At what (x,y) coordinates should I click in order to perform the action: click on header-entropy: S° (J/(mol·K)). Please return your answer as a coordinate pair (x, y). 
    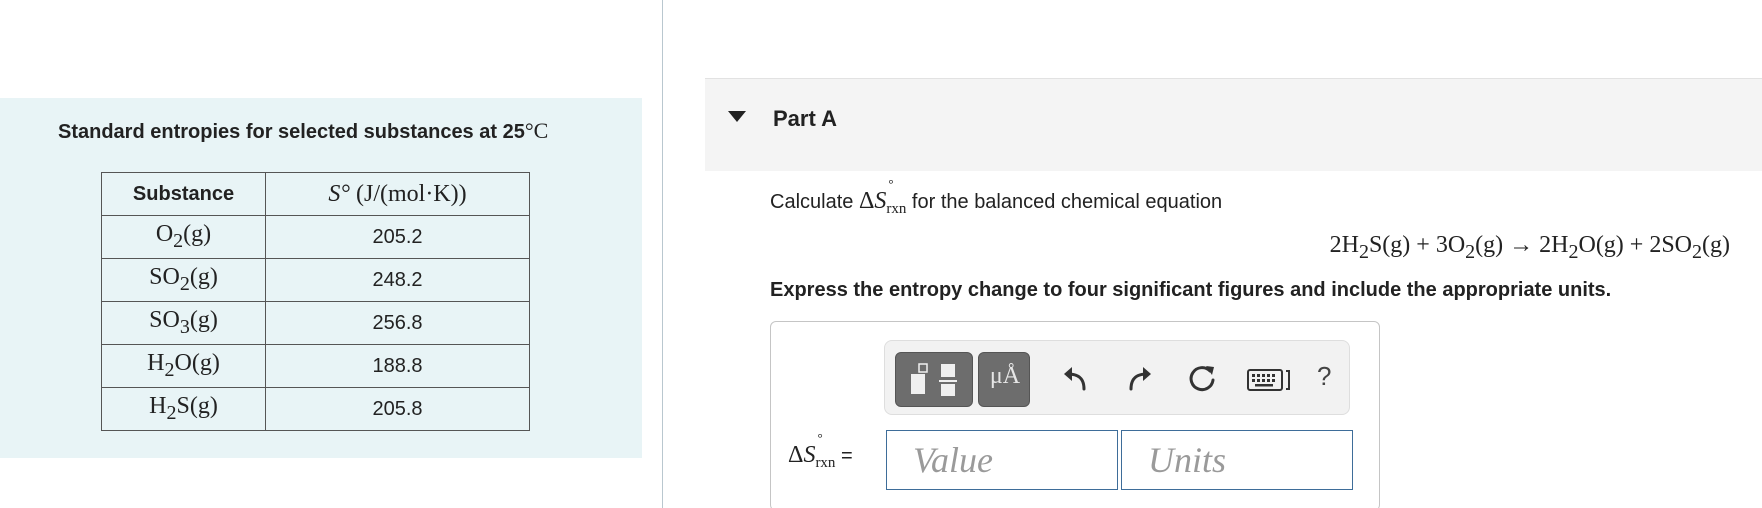
    Looking at the image, I should click on (397, 194).